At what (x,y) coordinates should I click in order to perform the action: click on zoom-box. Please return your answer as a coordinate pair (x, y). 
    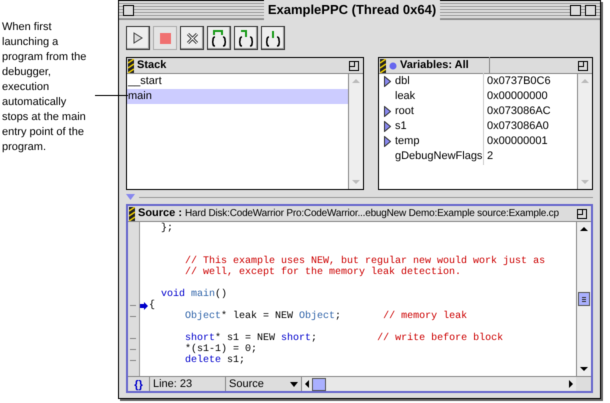
    Looking at the image, I should click on (575, 10).